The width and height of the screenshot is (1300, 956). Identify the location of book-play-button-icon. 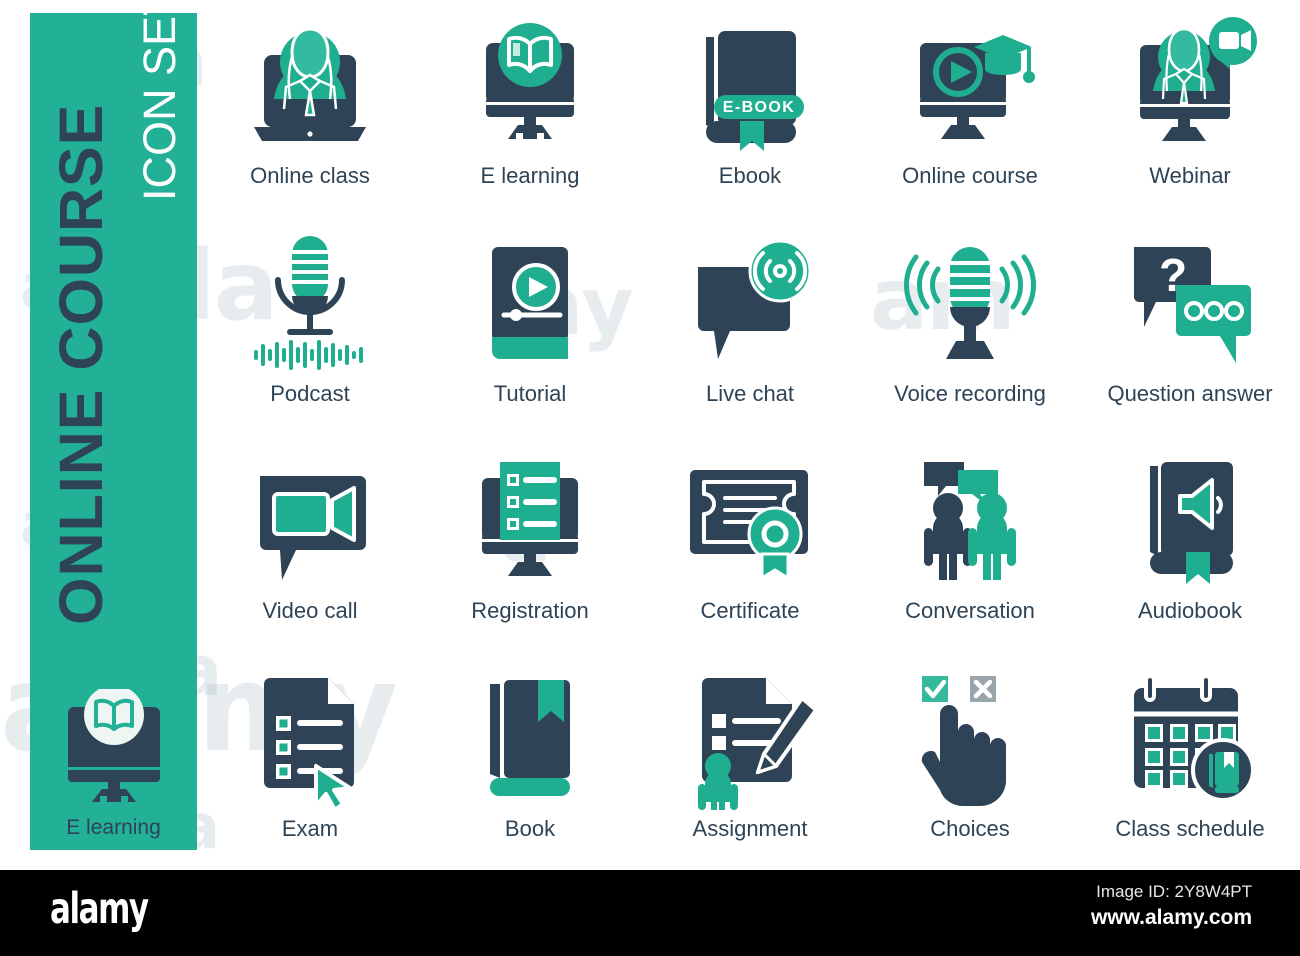
(530, 305).